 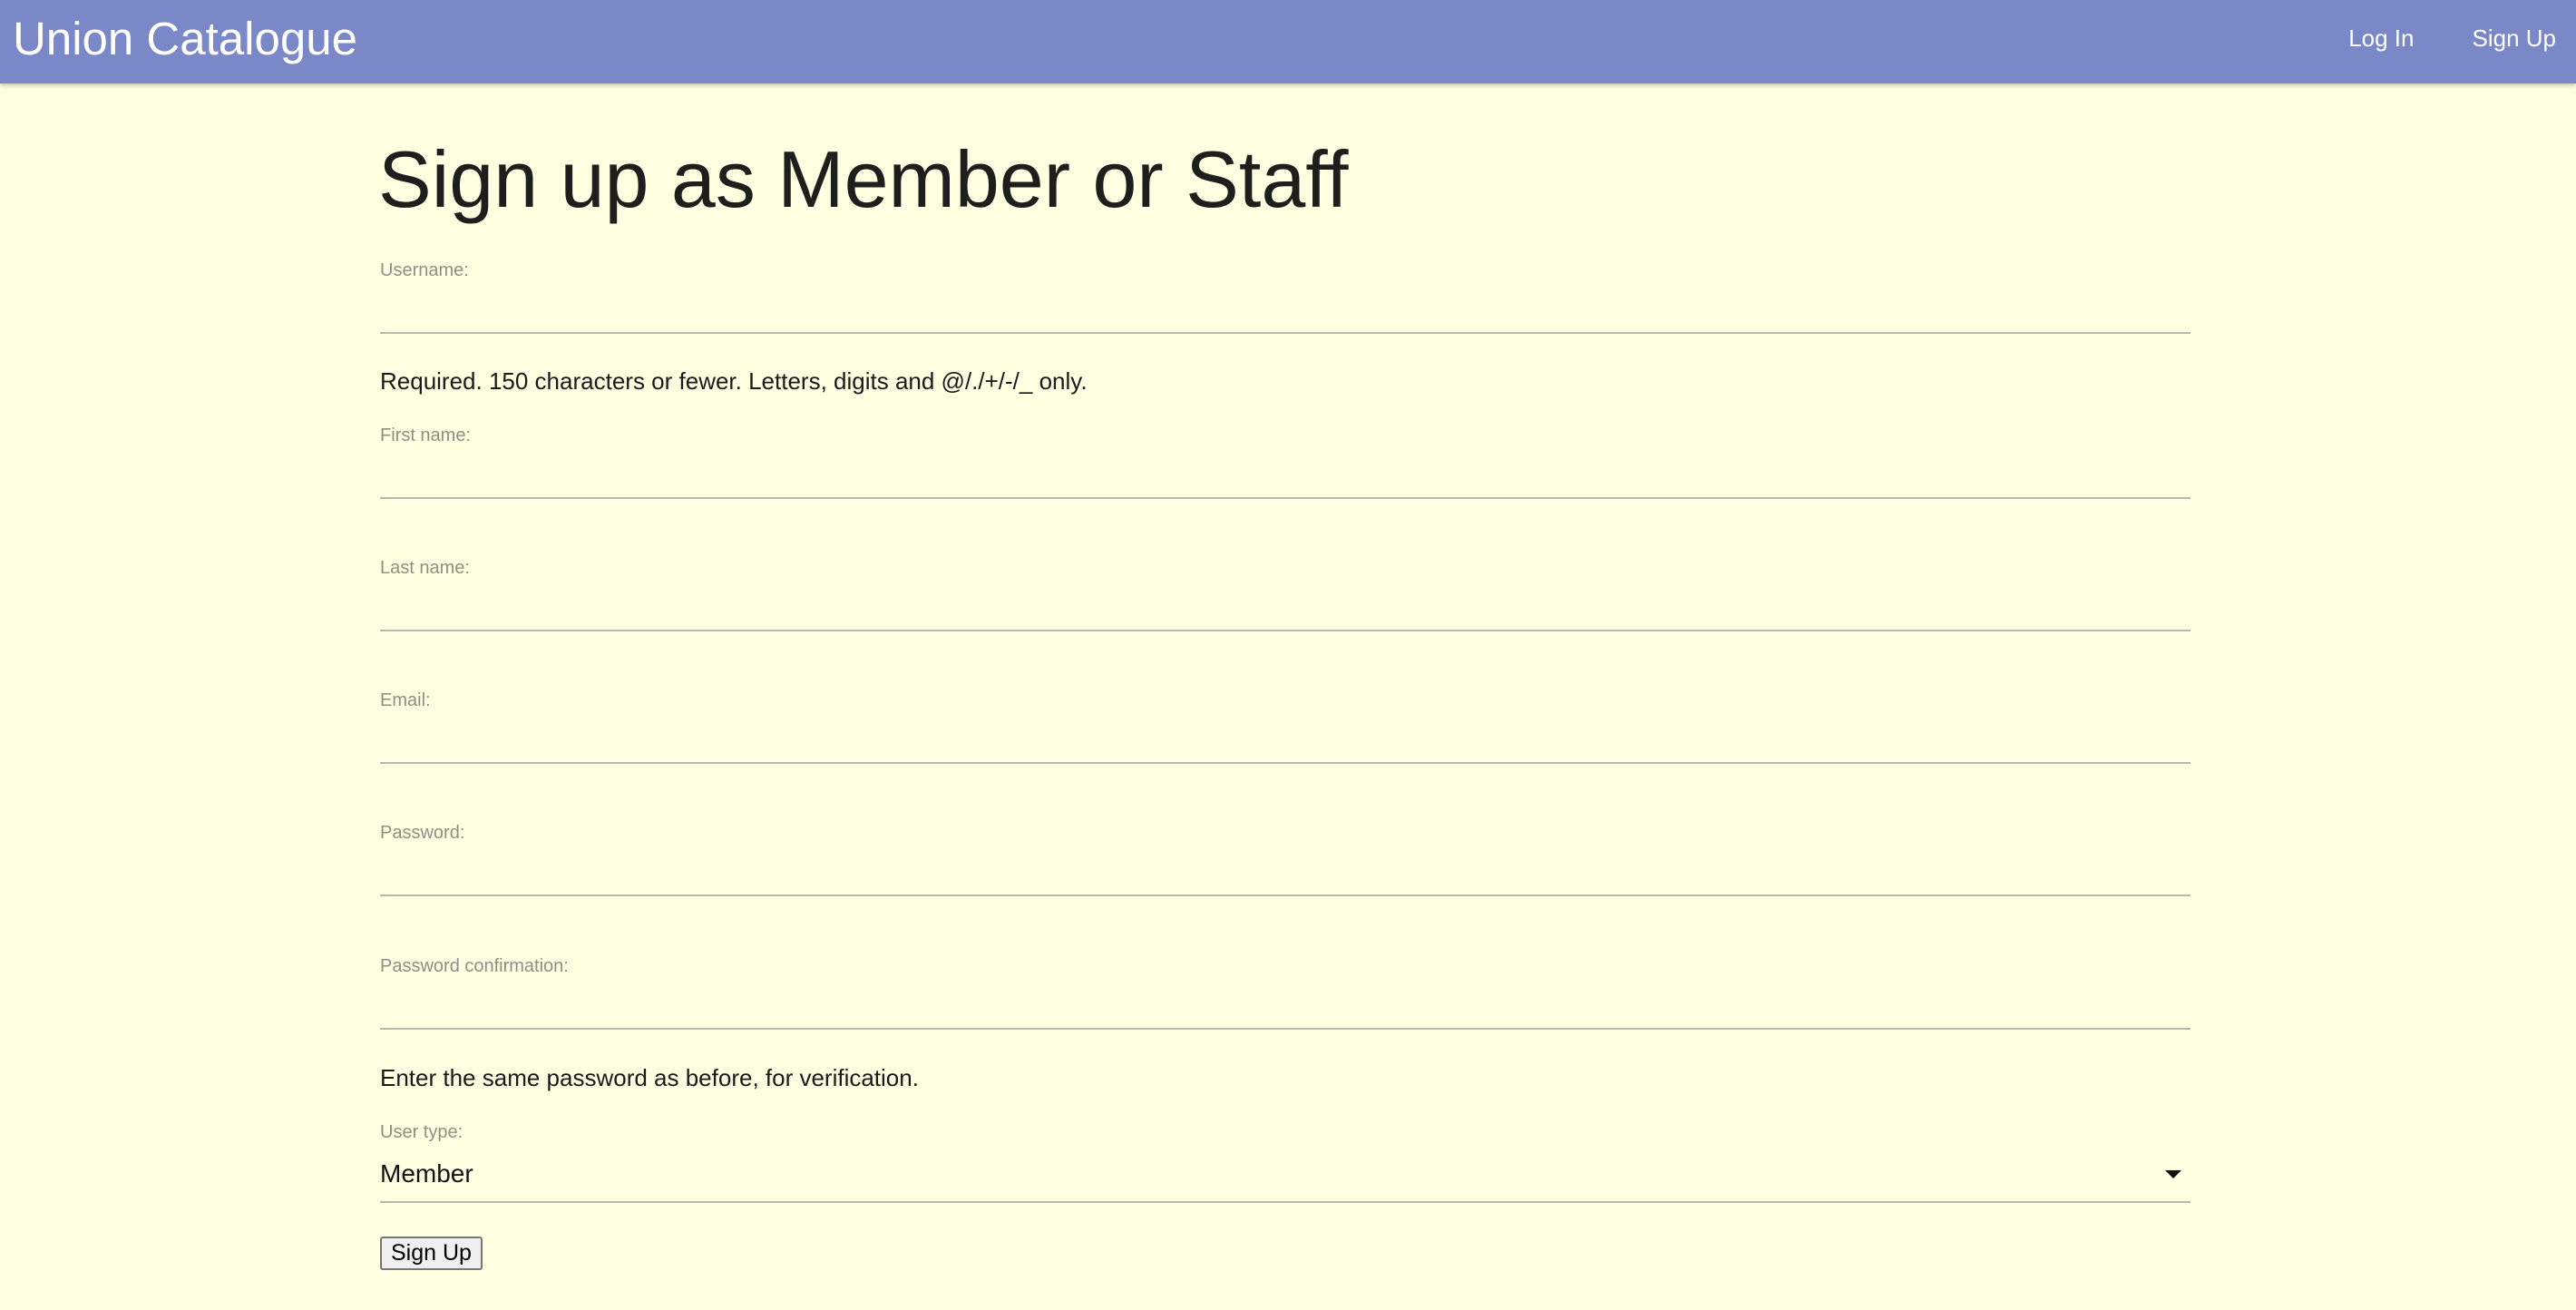 What do you see at coordinates (1285, 307) in the screenshot?
I see `username-input` at bounding box center [1285, 307].